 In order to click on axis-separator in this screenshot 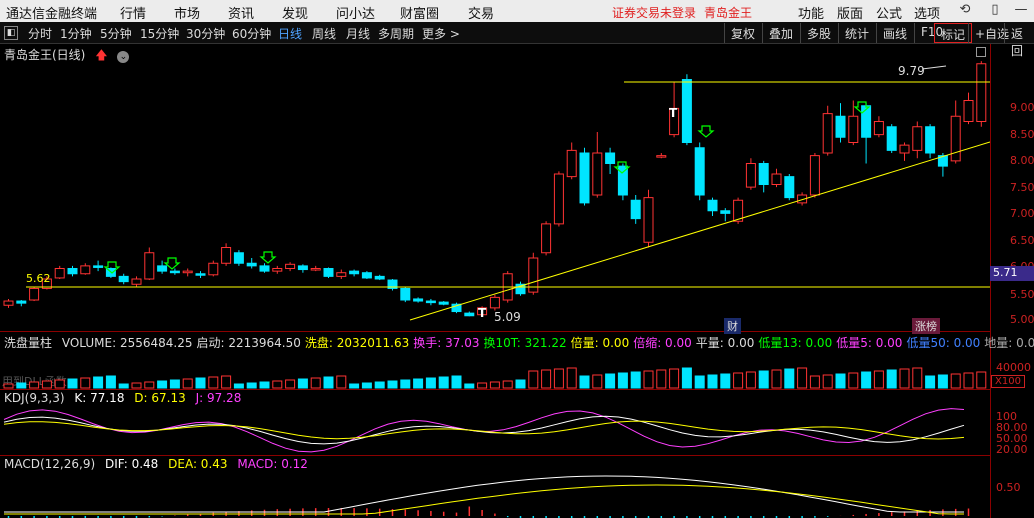, I will do `click(990, 281)`.